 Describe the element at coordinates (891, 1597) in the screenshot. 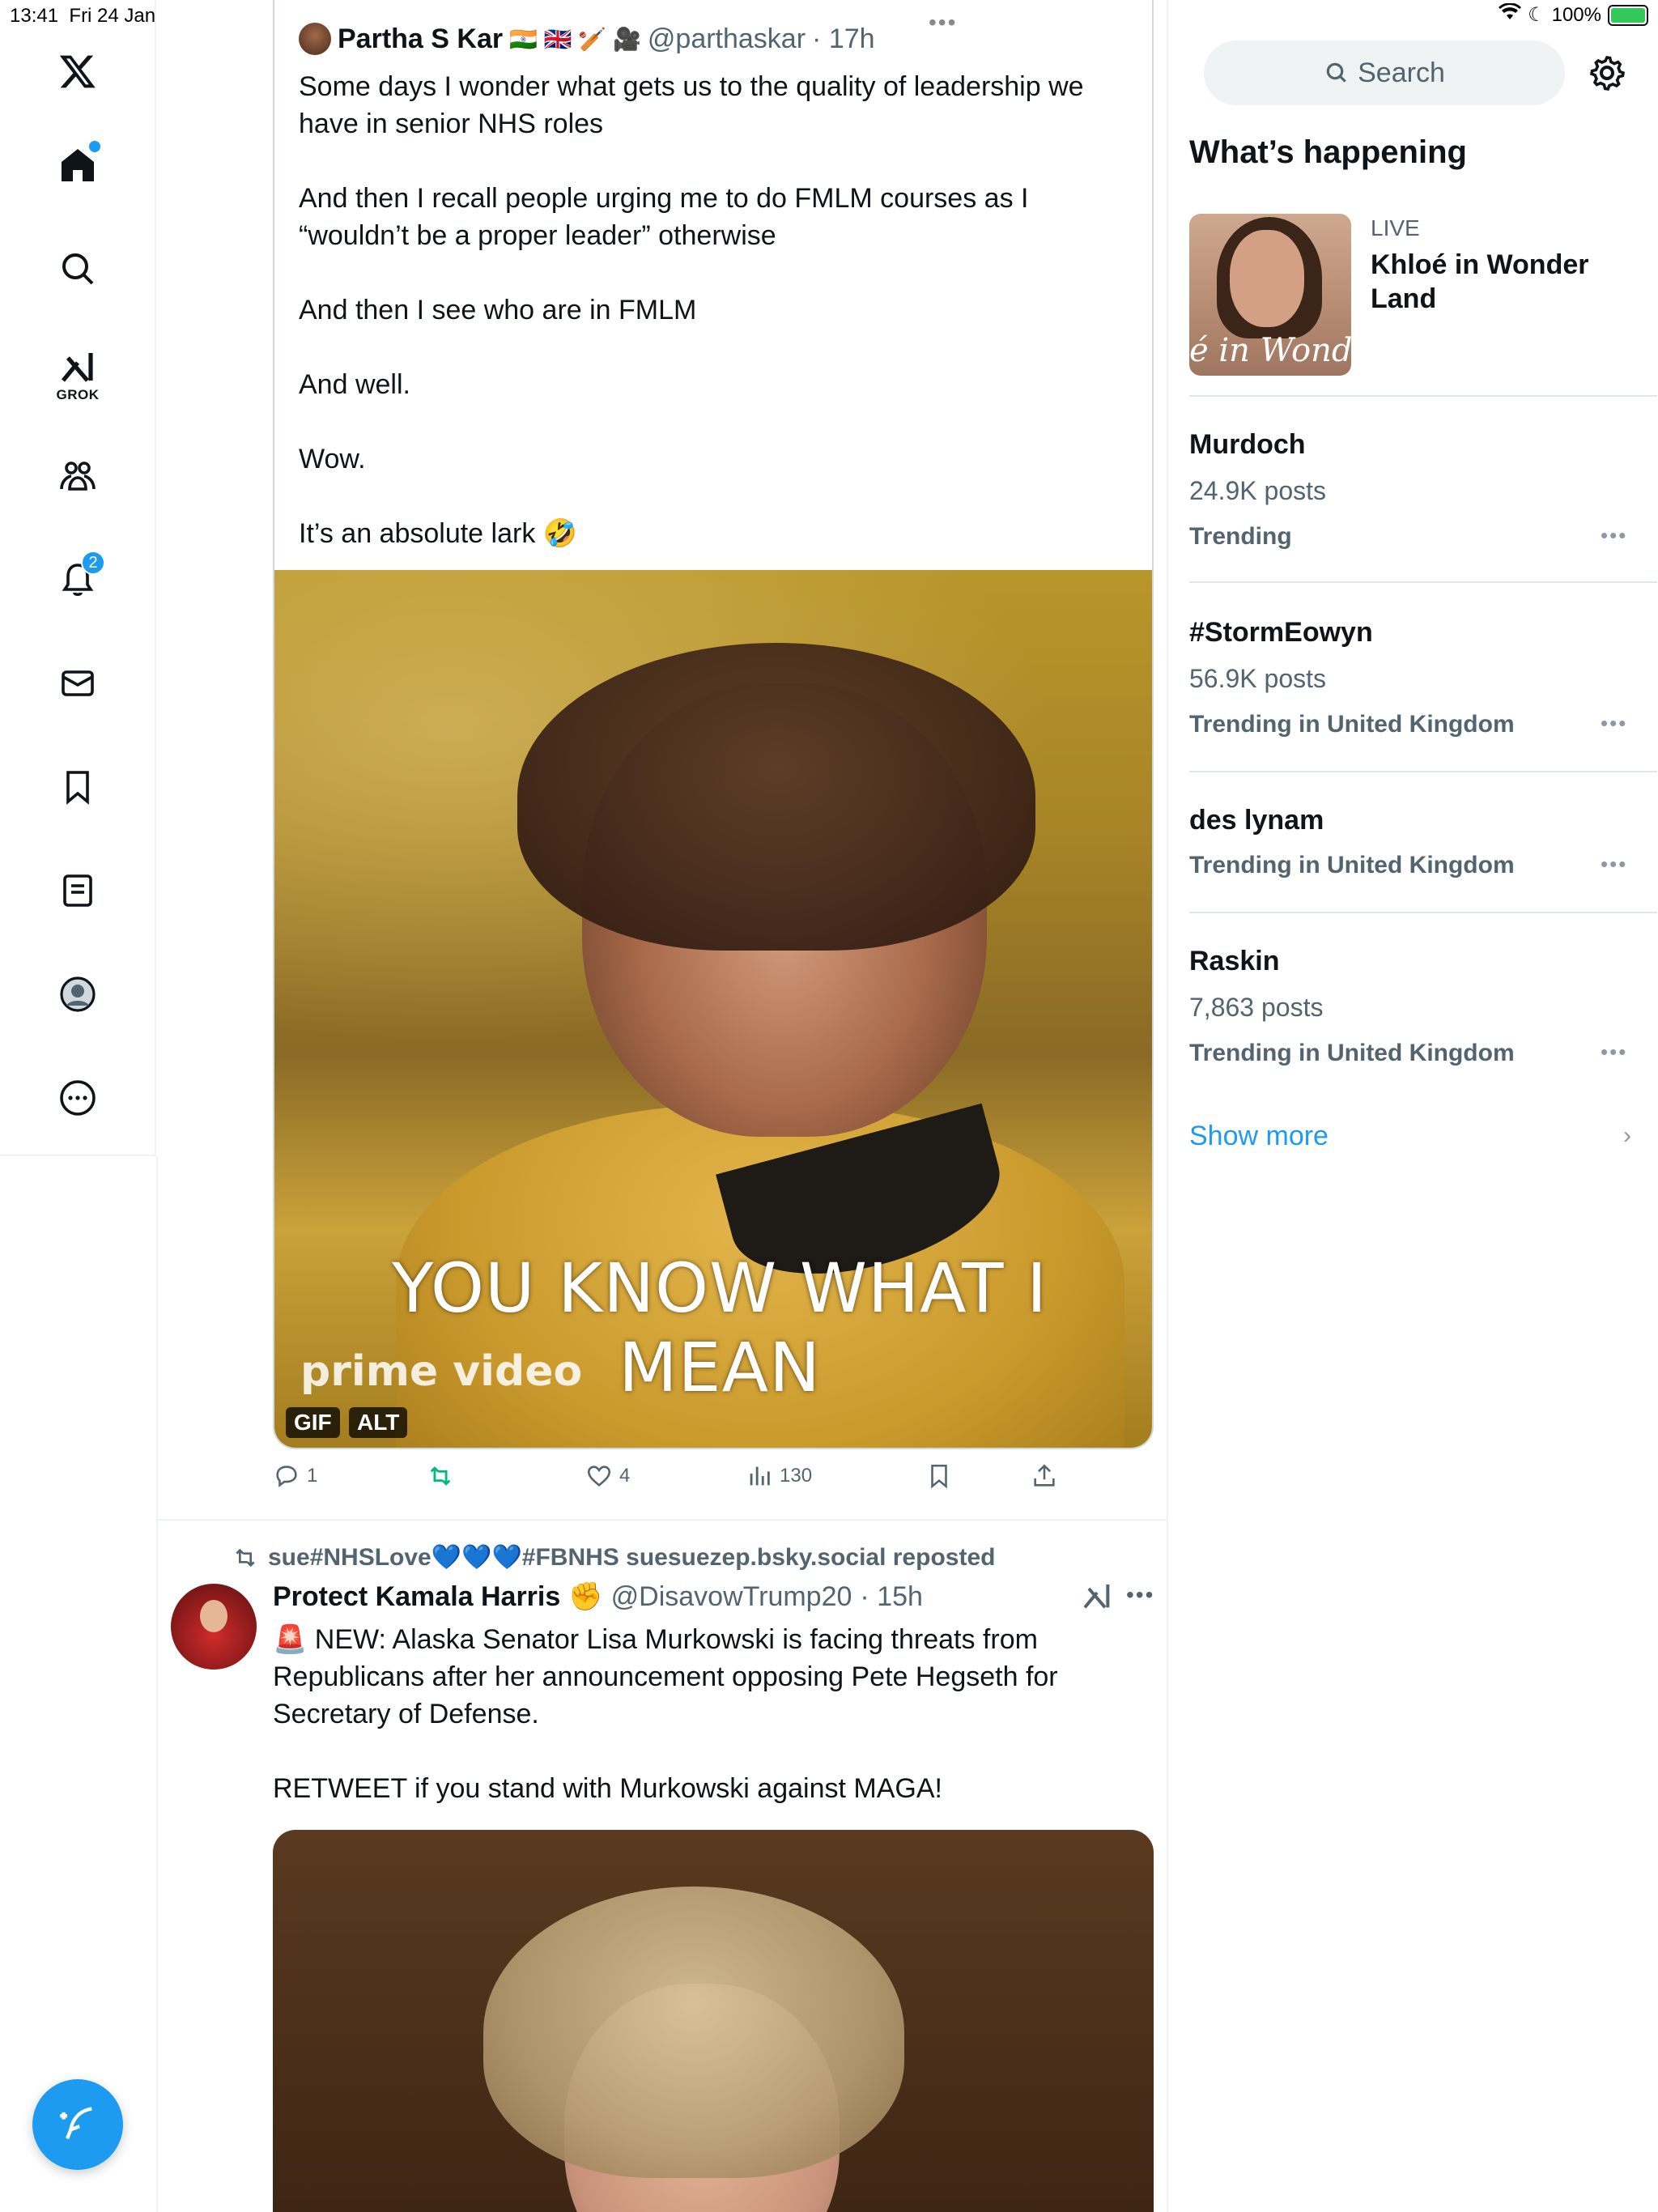

I see `post-time: · 15h` at that location.